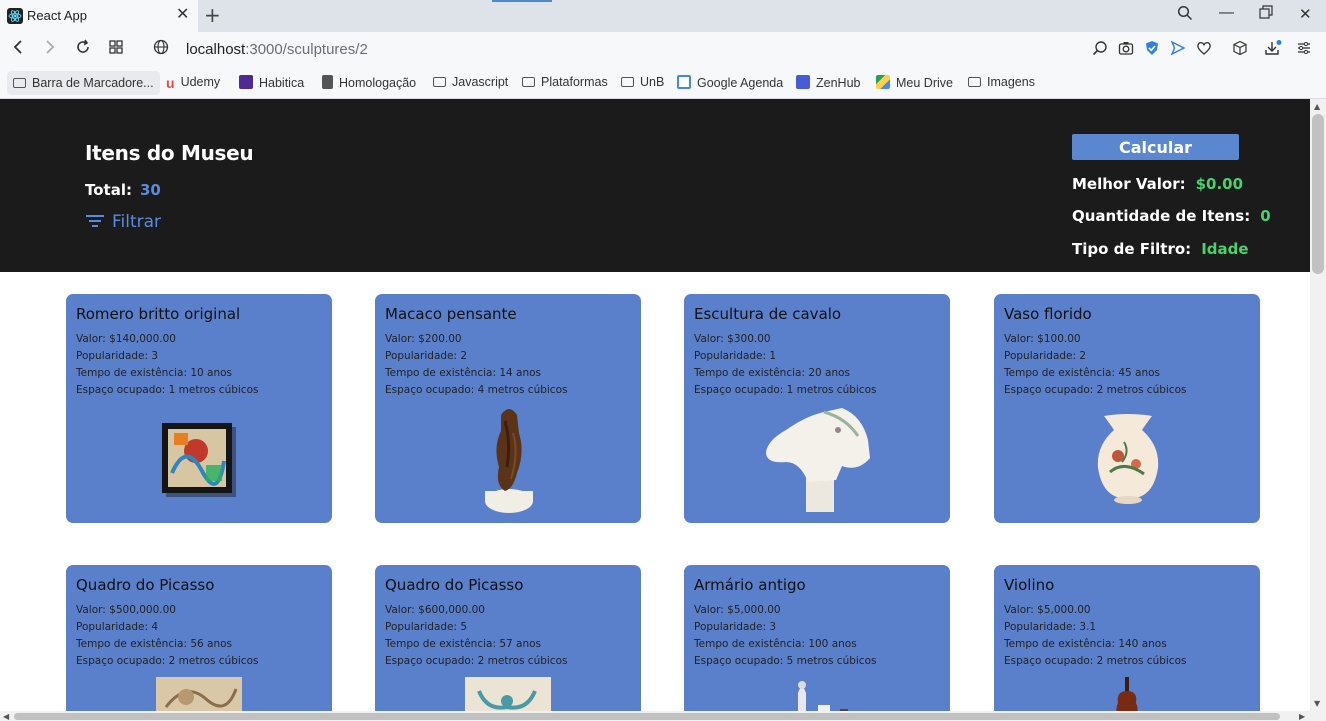  What do you see at coordinates (772, 373) in the screenshot?
I see `item-age: Tempo de existência: 20 anos` at bounding box center [772, 373].